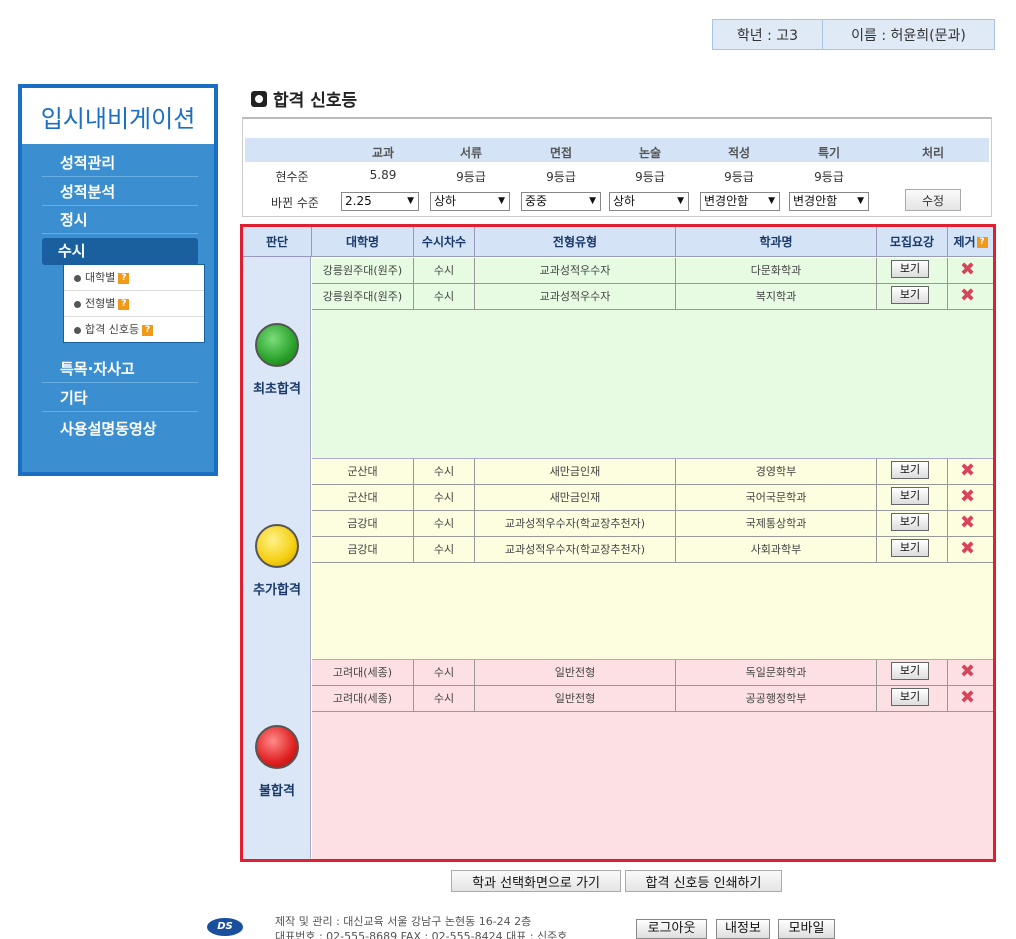  I want to click on level-header-myeonjeop: 면접, so click(561, 153).